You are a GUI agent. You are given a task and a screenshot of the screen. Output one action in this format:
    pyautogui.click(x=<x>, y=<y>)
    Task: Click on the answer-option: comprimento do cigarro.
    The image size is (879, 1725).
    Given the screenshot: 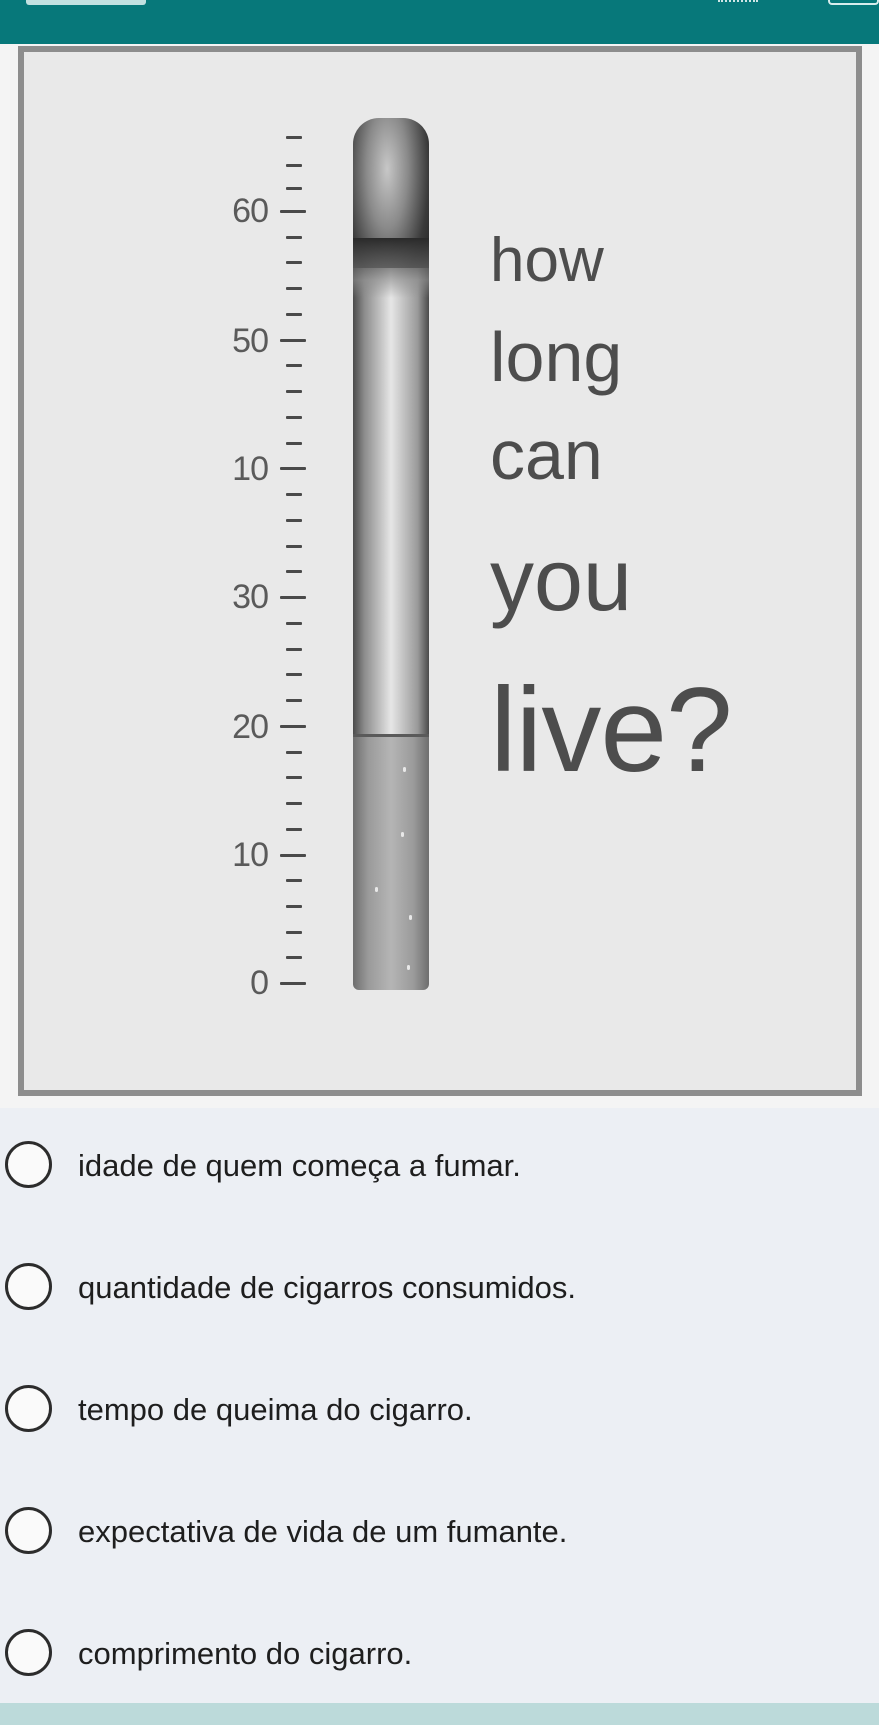 What is the action you would take?
    pyautogui.click(x=439, y=1657)
    